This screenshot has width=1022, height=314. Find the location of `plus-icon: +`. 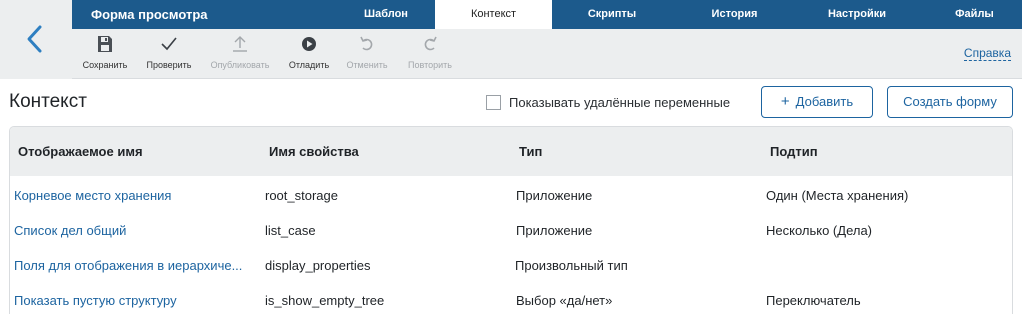

plus-icon: + is located at coordinates (785, 101).